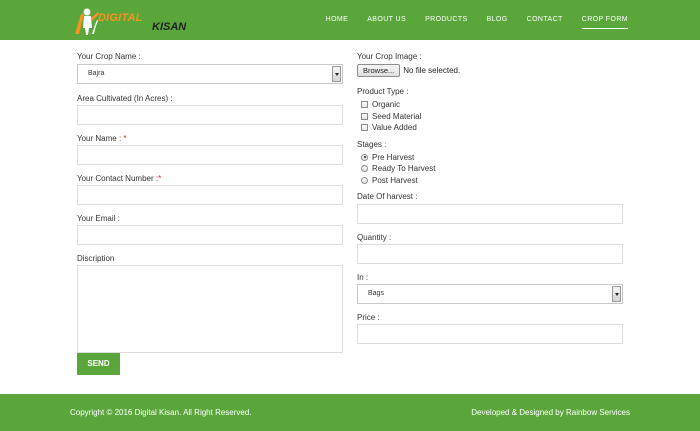 The width and height of the screenshot is (700, 431). What do you see at coordinates (374, 237) in the screenshot?
I see `quantity-label: Quantity :` at bounding box center [374, 237].